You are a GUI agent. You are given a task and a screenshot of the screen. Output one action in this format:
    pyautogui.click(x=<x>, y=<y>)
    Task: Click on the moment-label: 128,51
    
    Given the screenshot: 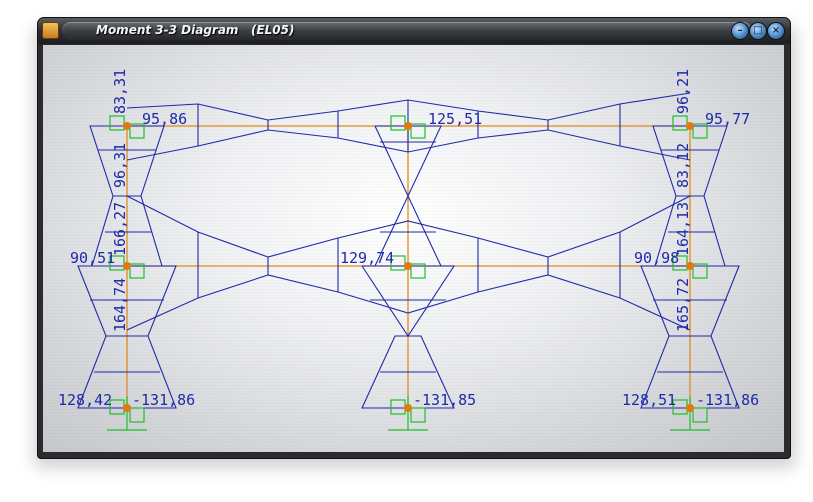 What is the action you would take?
    pyautogui.click(x=649, y=400)
    